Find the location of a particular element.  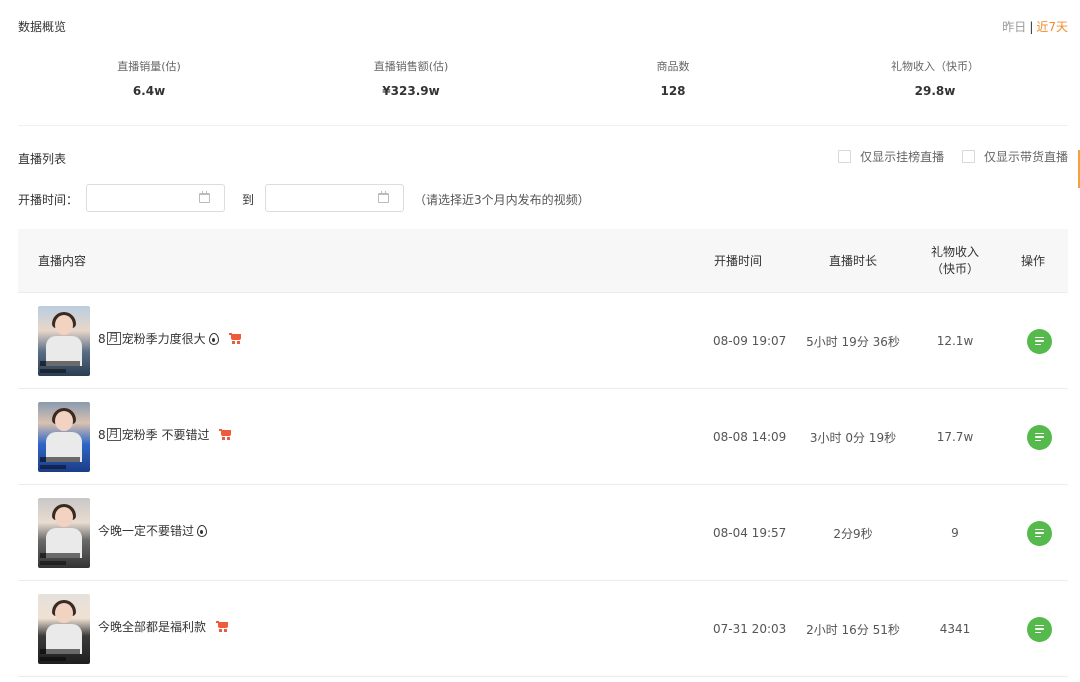

title-text: 宠粉季力度很大 is located at coordinates (163, 339).